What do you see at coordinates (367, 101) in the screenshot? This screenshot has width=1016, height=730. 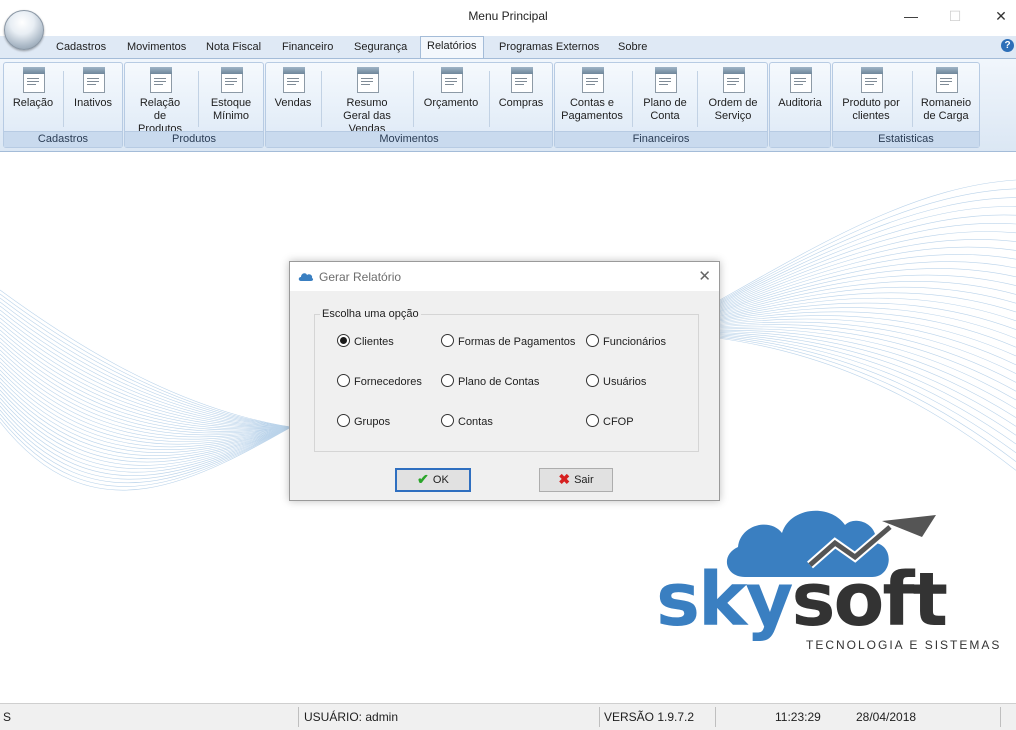 I see `resumo-geral-das-vendas-button: Resumo Geral das Vendas` at bounding box center [367, 101].